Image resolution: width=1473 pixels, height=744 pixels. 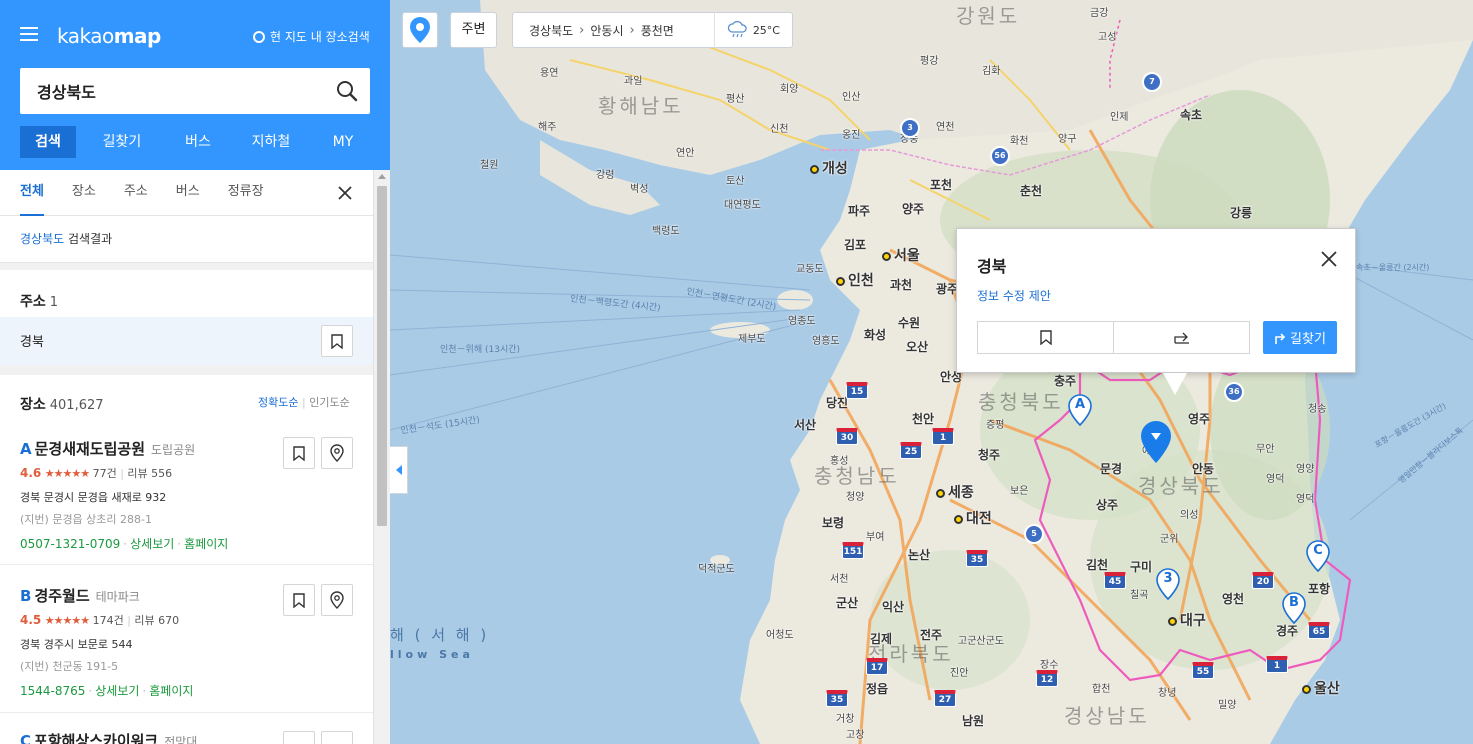 What do you see at coordinates (877, 689) in the screenshot?
I see `city-label: 정읍` at bounding box center [877, 689].